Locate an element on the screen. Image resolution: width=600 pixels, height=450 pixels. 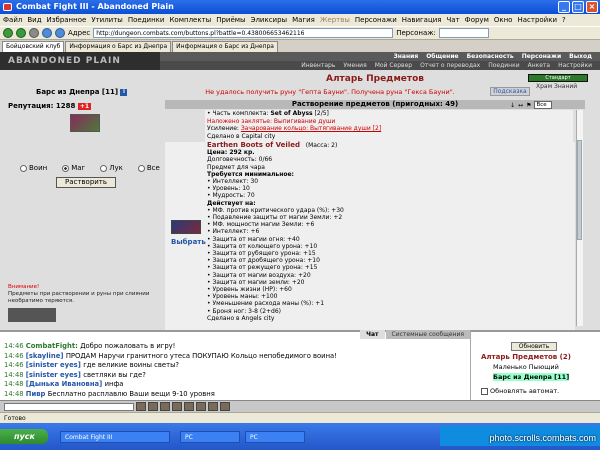
info-icon: i is located at coordinates (124, 92).